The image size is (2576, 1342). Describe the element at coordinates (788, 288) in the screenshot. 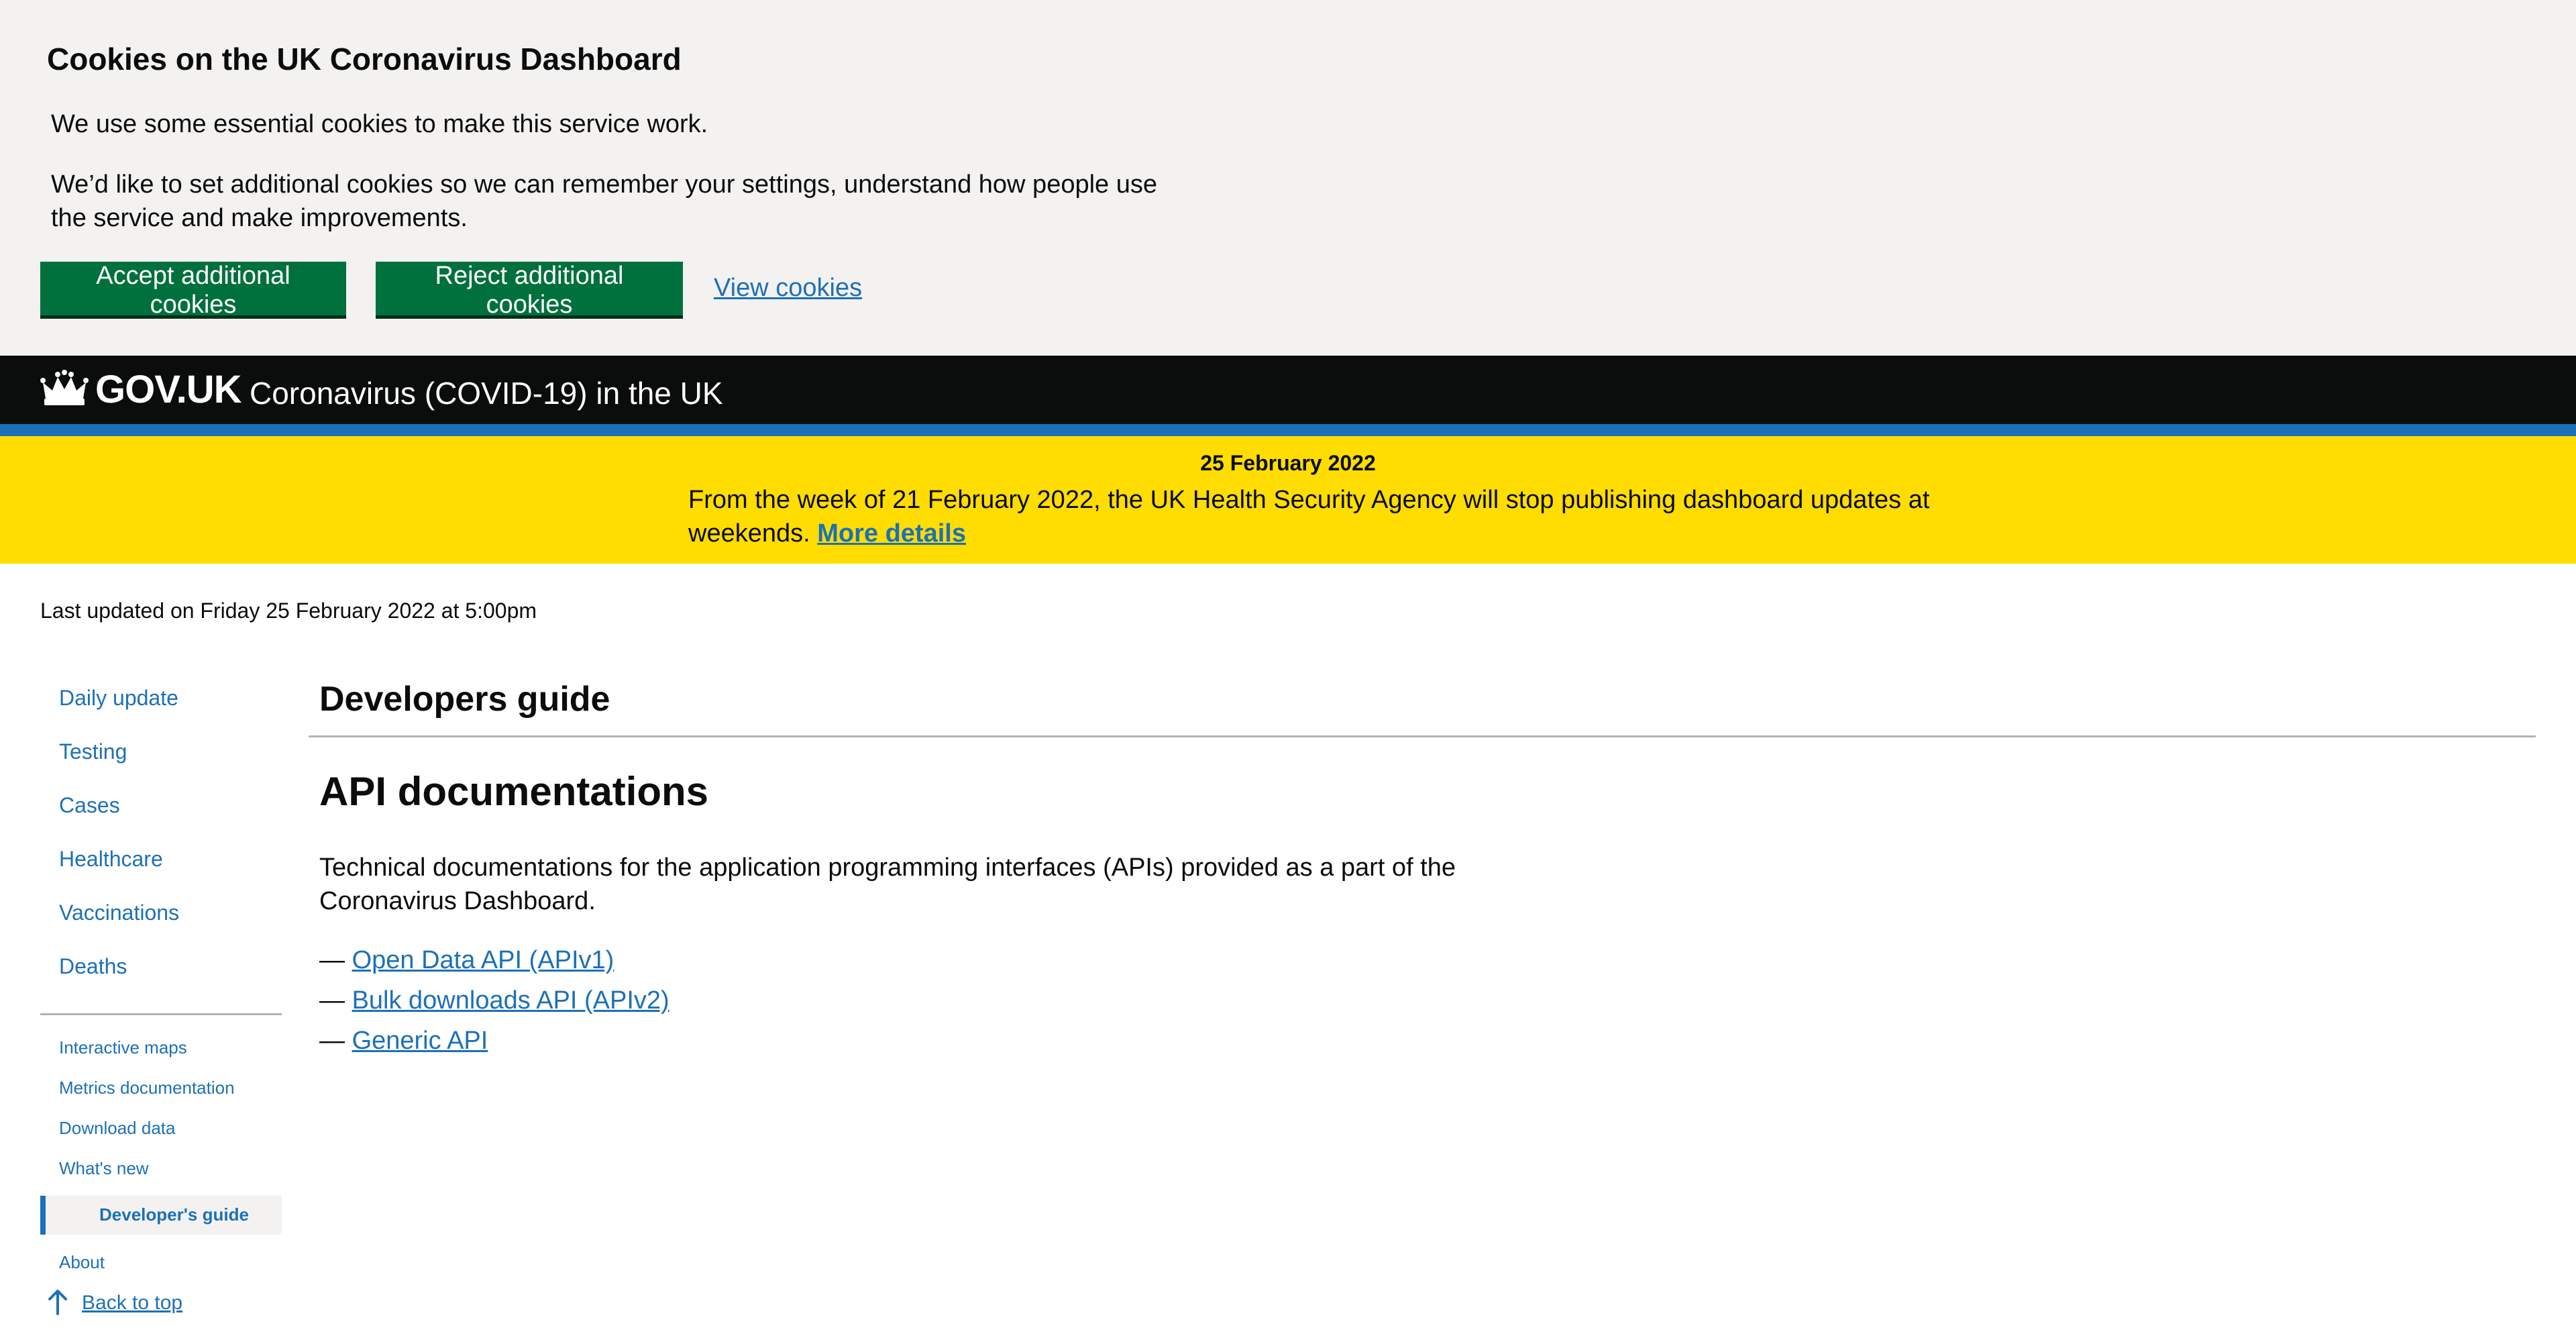

I see `view-cookies-link: View cookies` at that location.